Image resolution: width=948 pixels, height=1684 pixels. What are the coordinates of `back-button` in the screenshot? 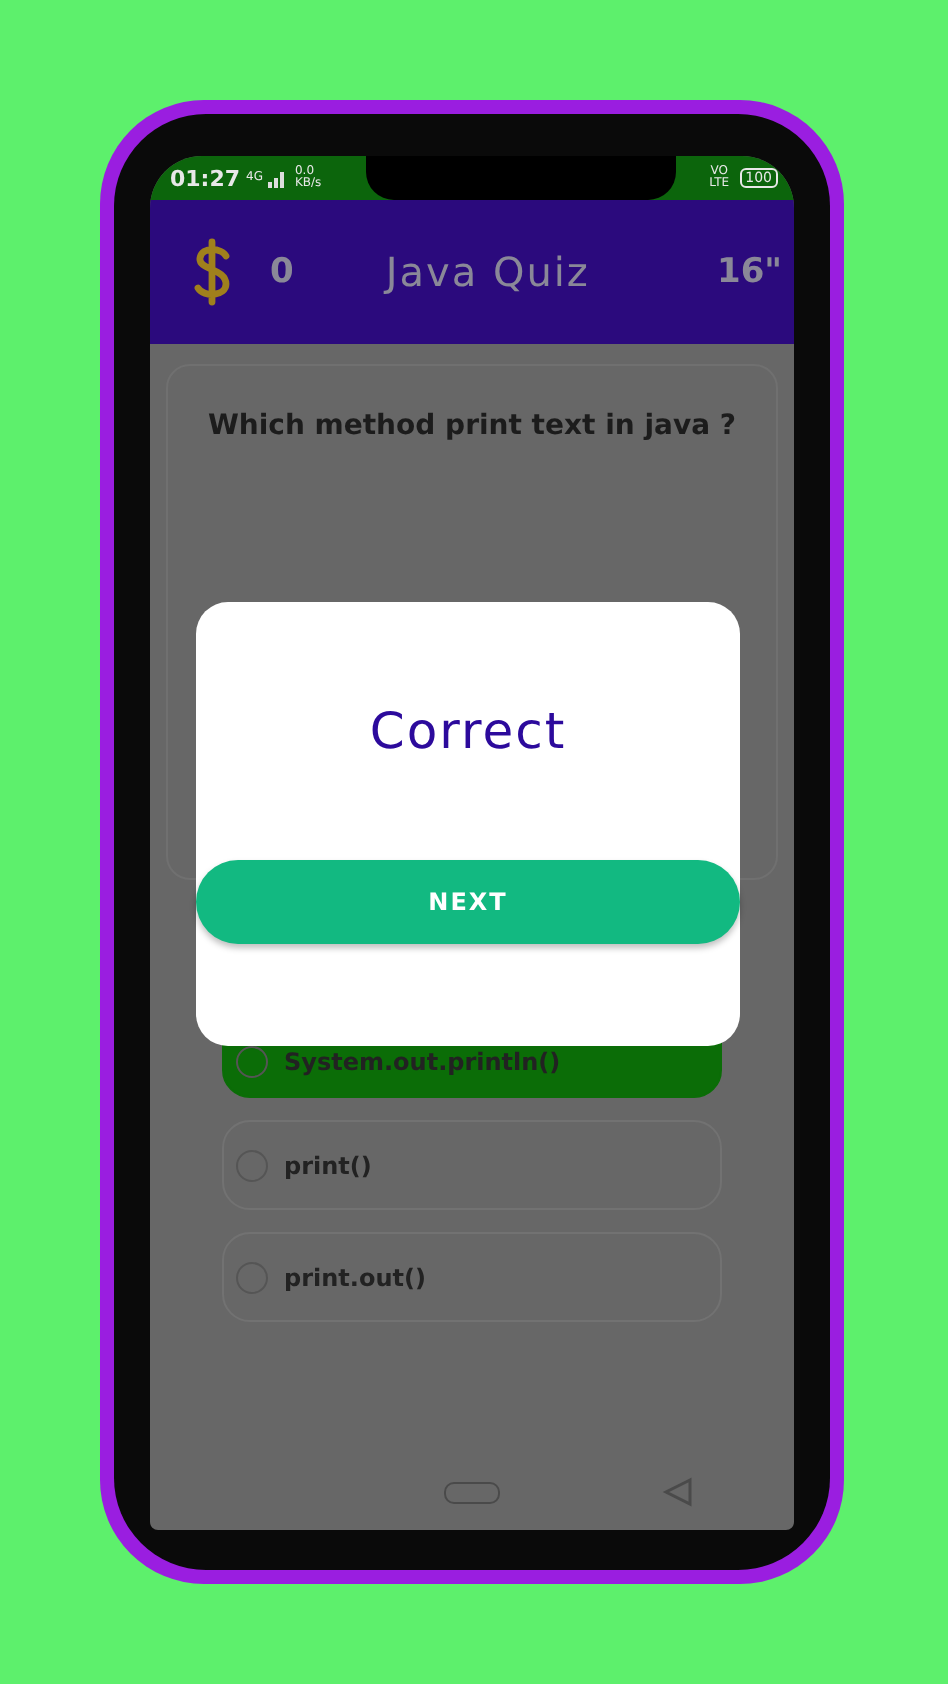 It's located at (678, 1492).